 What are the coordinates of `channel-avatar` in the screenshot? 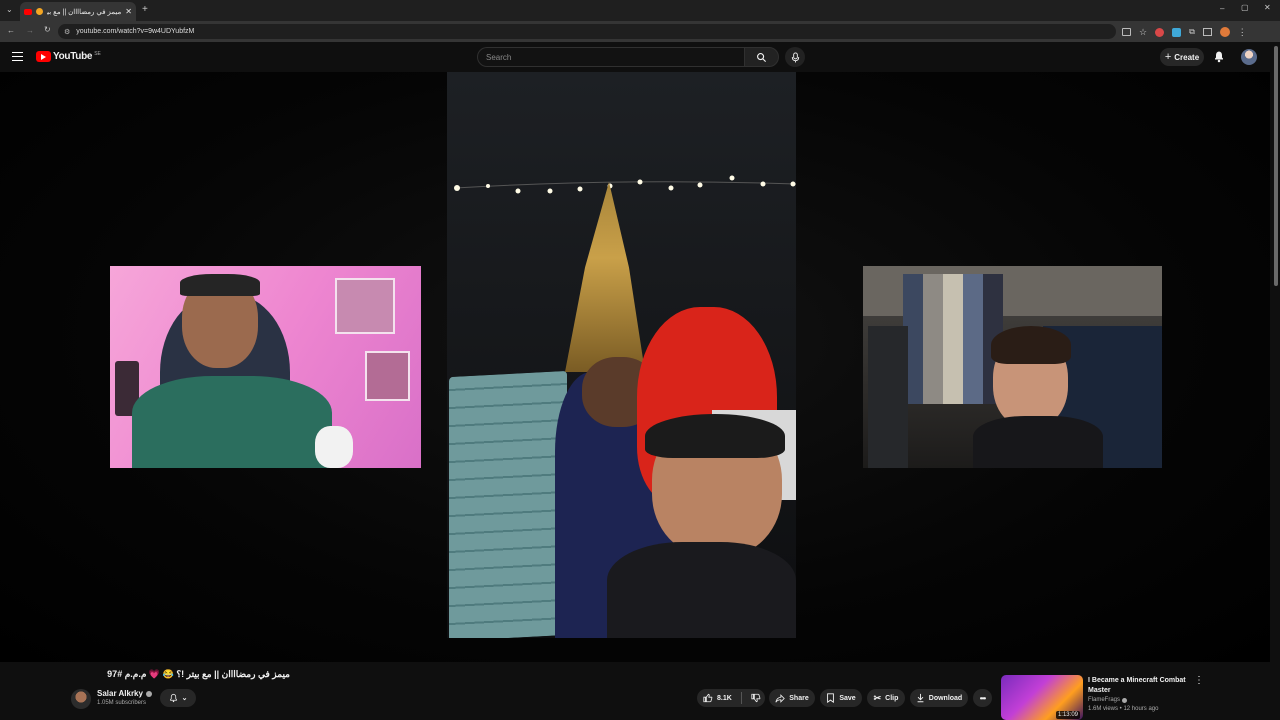 It's located at (81, 699).